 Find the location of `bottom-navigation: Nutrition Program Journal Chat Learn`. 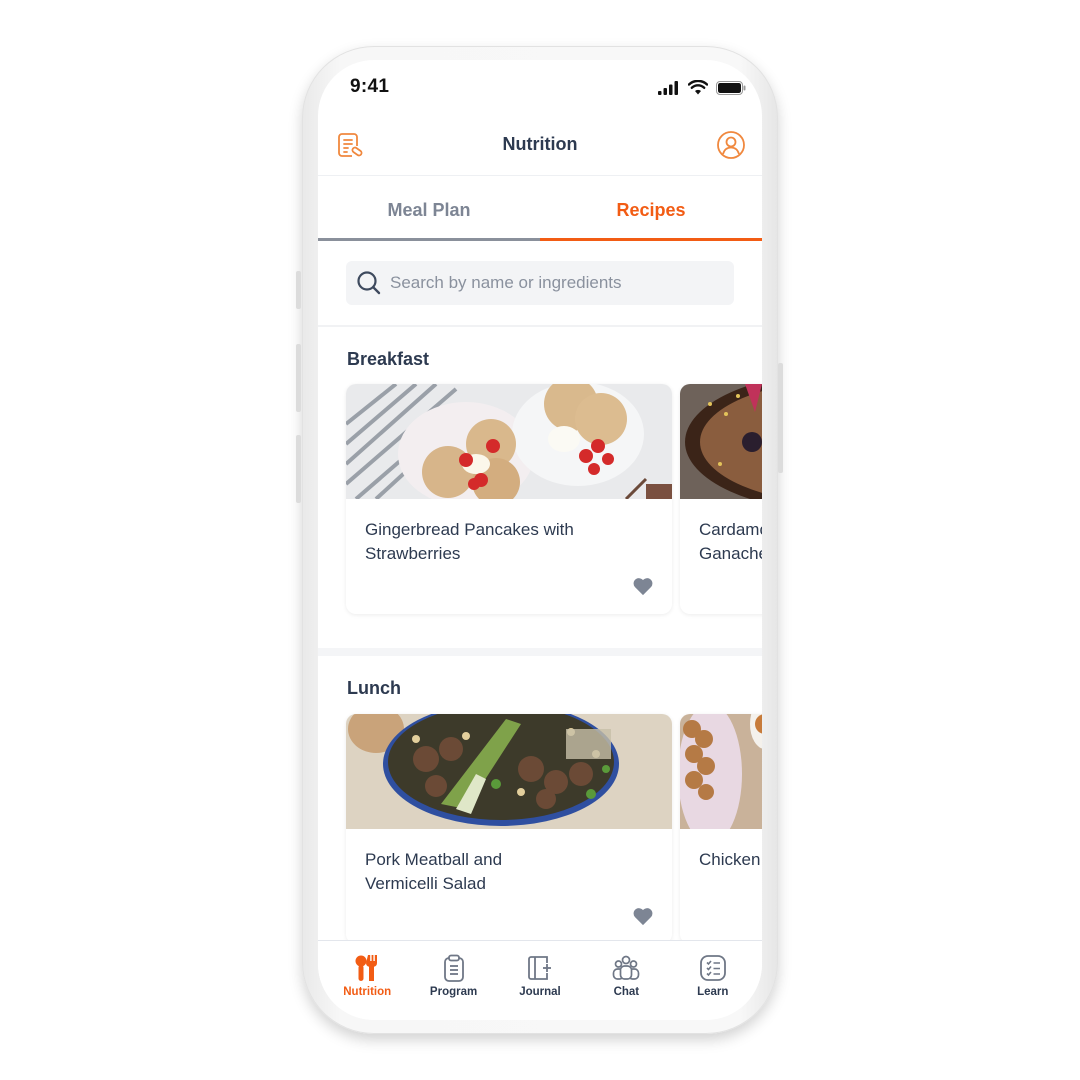

bottom-navigation: Nutrition Program Journal Chat Learn is located at coordinates (540, 980).